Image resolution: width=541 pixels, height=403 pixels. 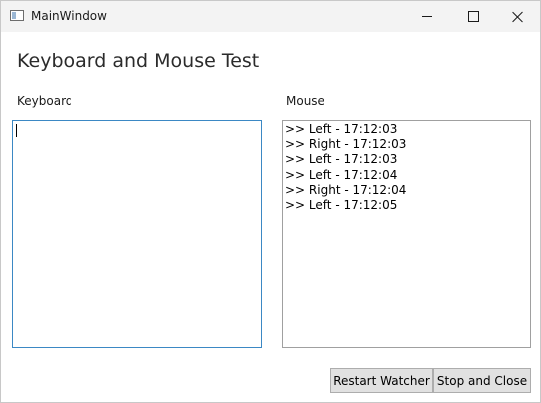 What do you see at coordinates (381, 380) in the screenshot?
I see `restart-watcher-button: Restart Watcher` at bounding box center [381, 380].